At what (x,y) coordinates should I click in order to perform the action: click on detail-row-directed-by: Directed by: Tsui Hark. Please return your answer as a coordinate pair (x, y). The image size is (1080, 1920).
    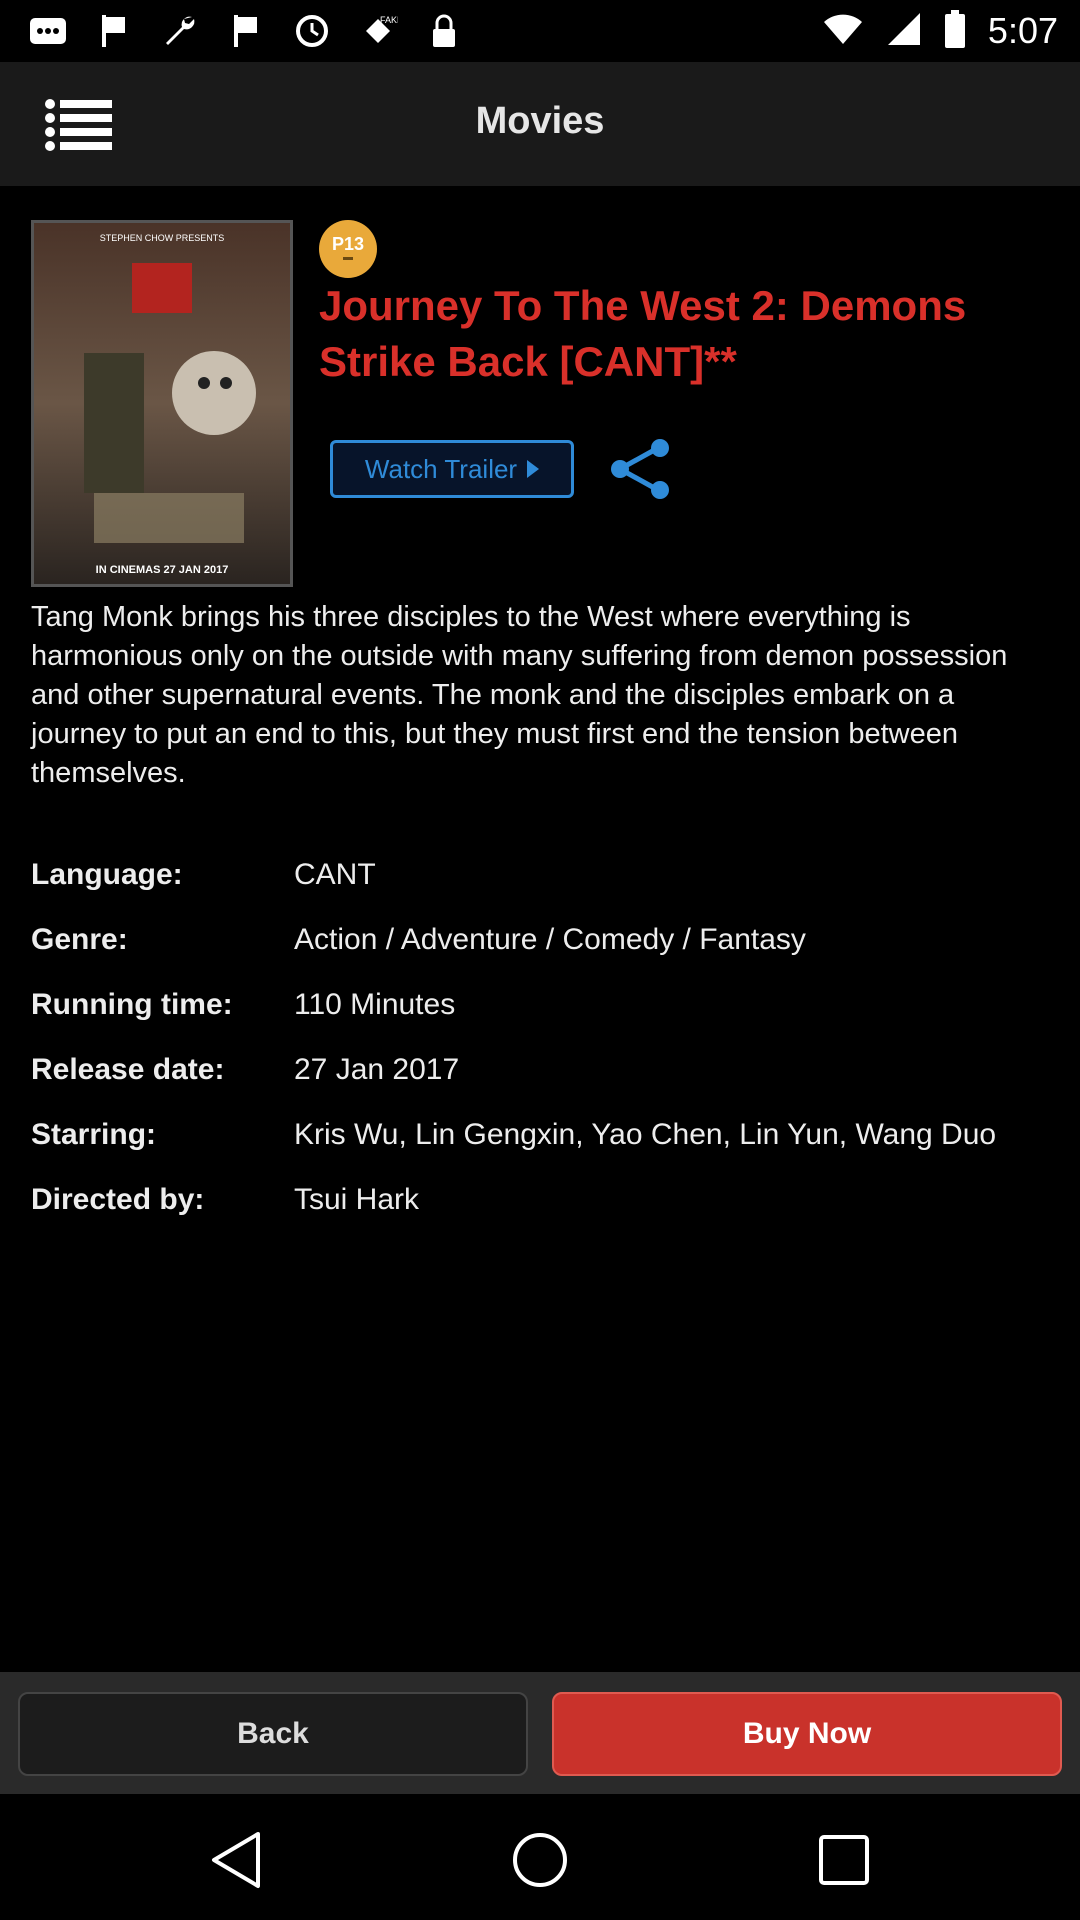
    Looking at the image, I should click on (541, 1200).